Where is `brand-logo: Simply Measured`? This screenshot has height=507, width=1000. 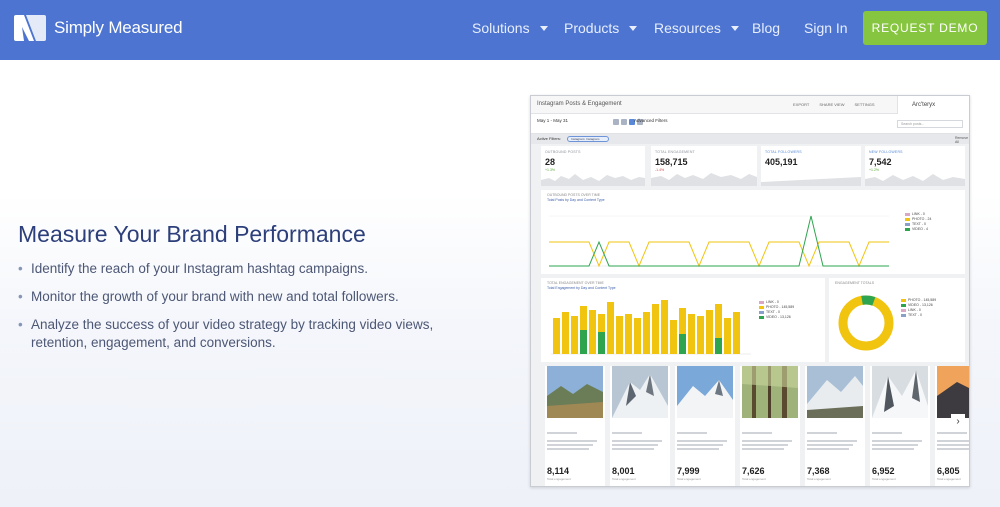
brand-logo: Simply Measured is located at coordinates (97, 28).